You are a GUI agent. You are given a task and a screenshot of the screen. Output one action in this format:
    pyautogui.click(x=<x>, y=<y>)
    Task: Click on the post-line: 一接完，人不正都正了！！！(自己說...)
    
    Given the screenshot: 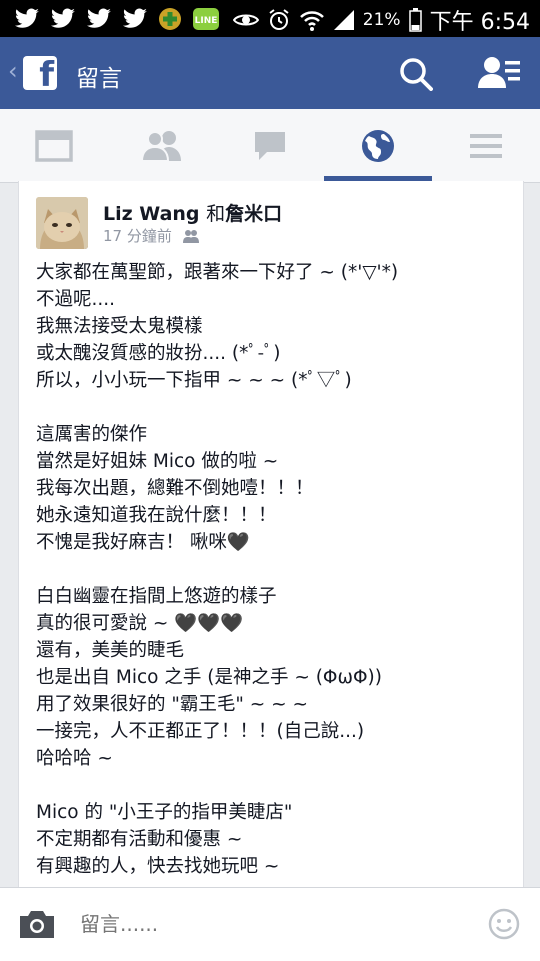 What is the action you would take?
    pyautogui.click(x=200, y=731)
    